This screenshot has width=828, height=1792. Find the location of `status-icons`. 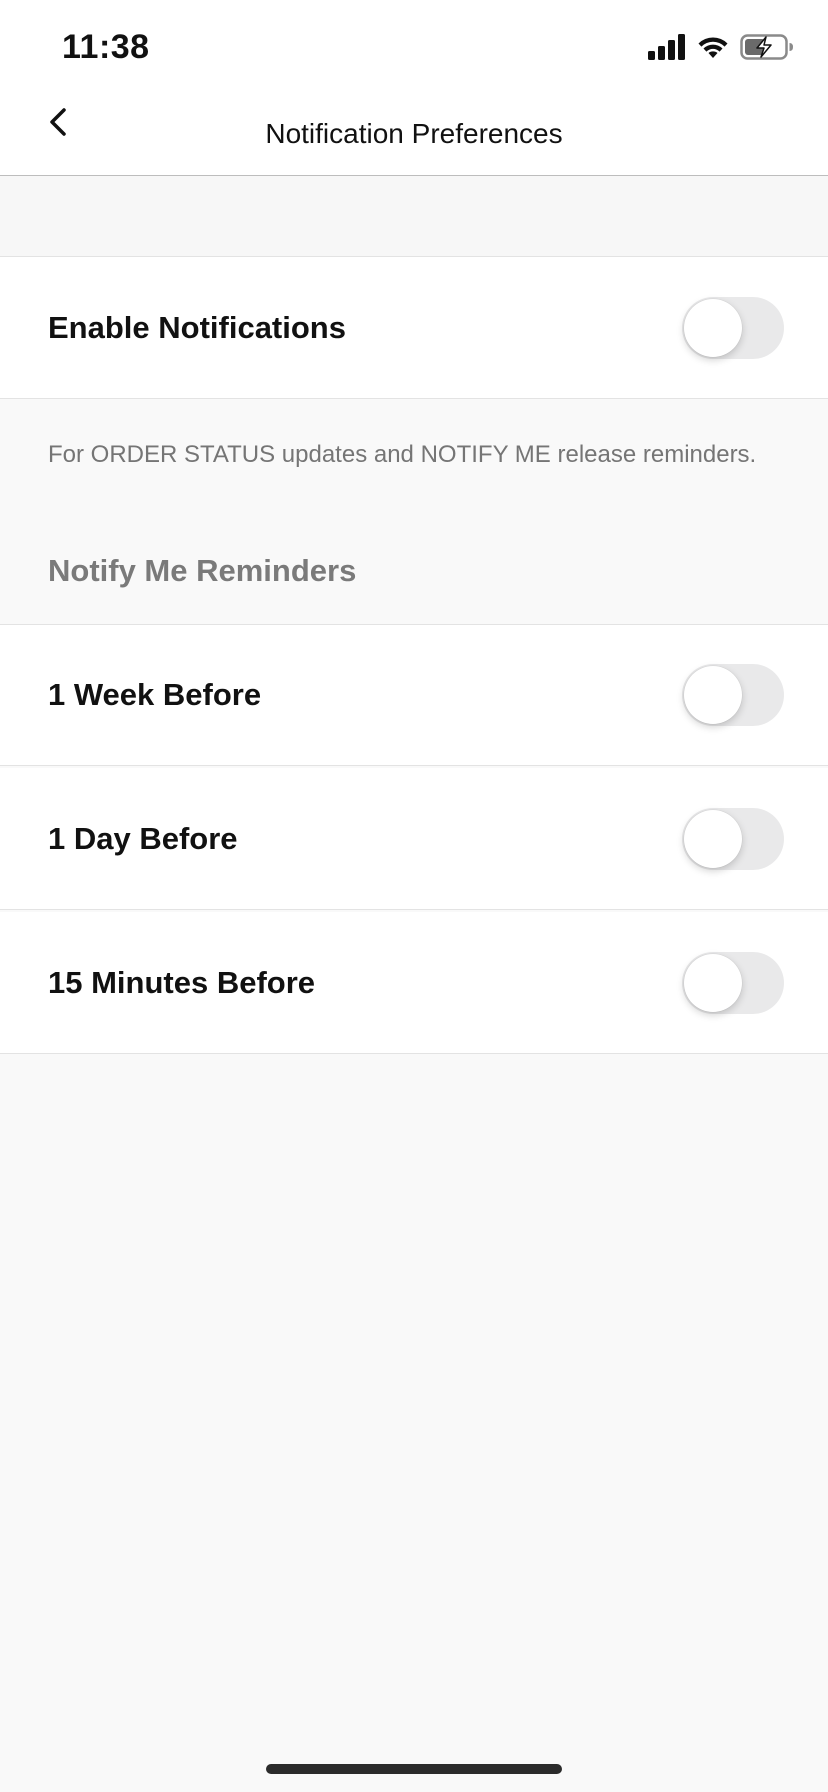

status-icons is located at coordinates (721, 49).